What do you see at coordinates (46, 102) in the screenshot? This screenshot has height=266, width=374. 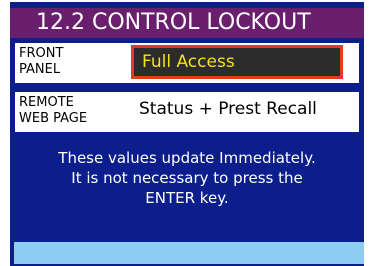 I see `remote-web-page-label-line1: REMOTE` at bounding box center [46, 102].